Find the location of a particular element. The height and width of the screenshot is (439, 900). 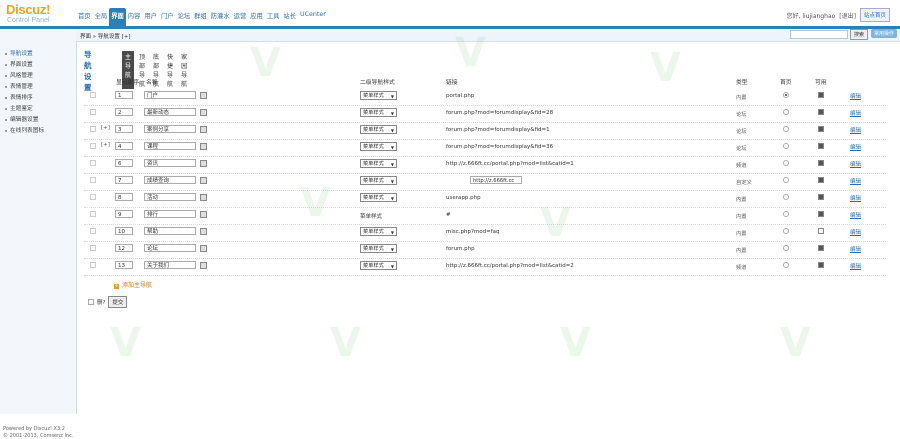

nav-item: 应用 is located at coordinates (256, 17).